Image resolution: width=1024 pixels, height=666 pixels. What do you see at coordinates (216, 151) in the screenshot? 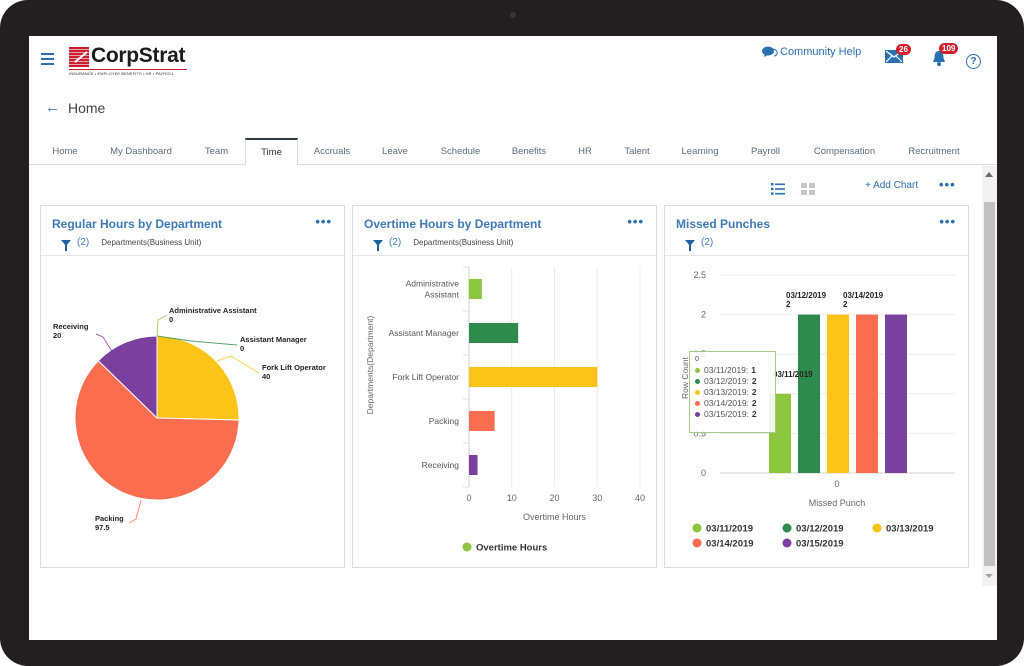
I see `tab-team: Team` at bounding box center [216, 151].